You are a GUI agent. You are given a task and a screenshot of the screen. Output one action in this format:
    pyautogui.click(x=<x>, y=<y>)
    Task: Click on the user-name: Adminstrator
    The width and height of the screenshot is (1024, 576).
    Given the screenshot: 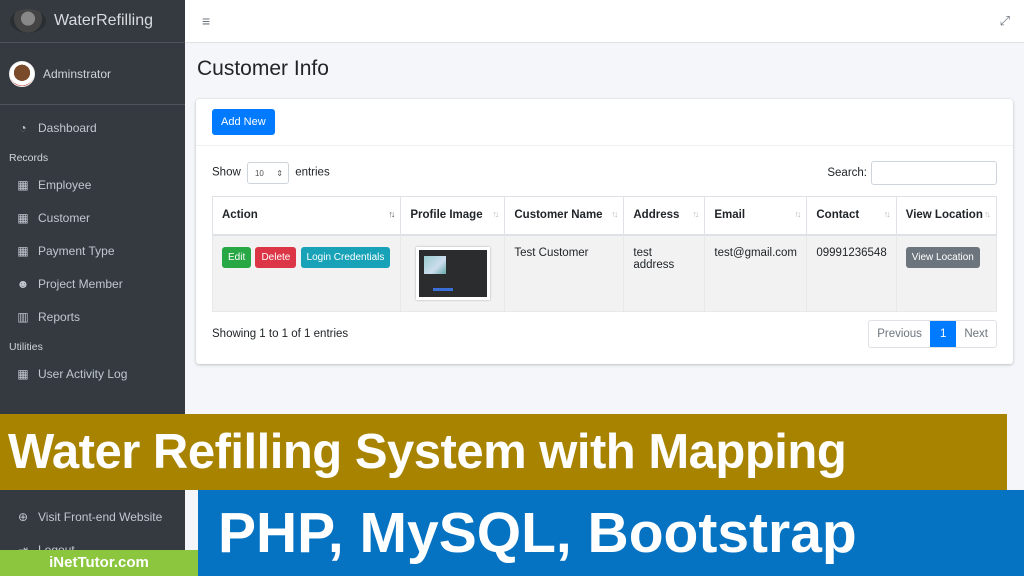 What is the action you would take?
    pyautogui.click(x=77, y=73)
    